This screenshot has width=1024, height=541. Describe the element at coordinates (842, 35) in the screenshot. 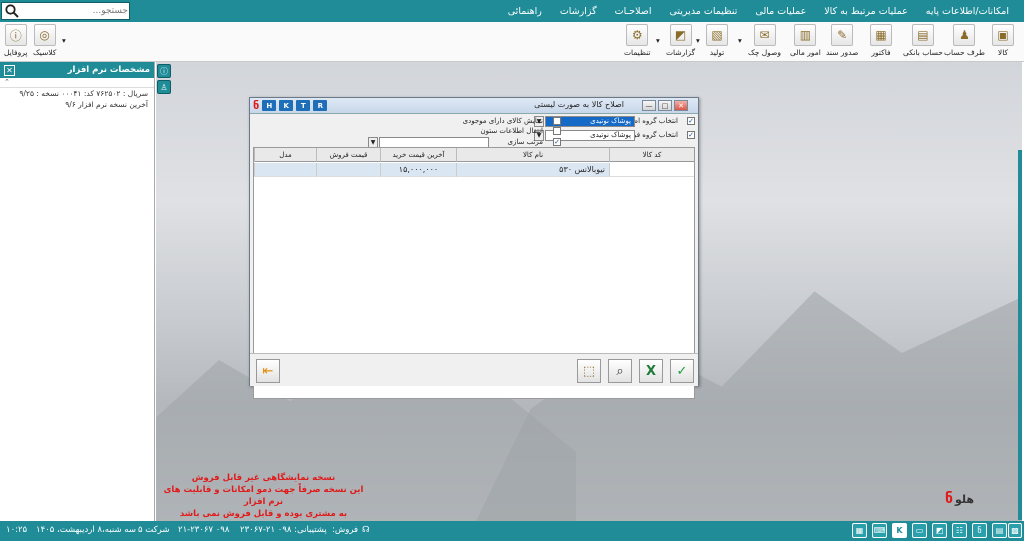

I see `document-icon: ✎` at that location.